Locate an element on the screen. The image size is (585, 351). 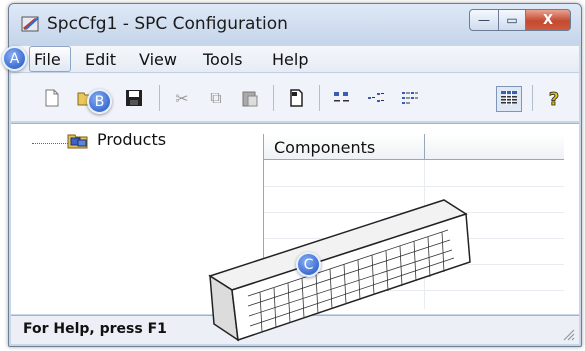
window-title: SpcCfg1 - SPC Configuration is located at coordinates (167, 24).